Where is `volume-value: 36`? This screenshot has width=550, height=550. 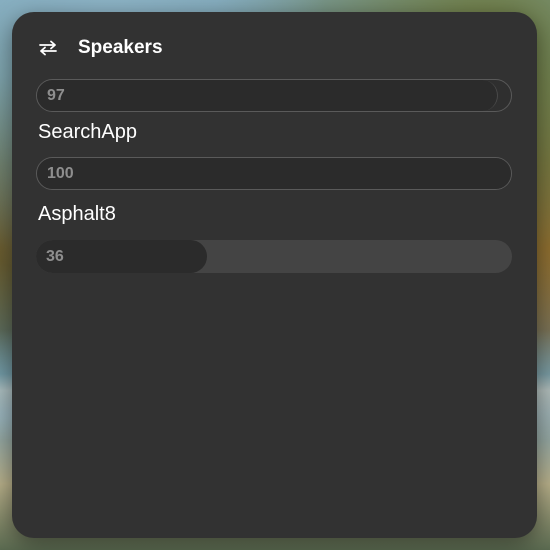
volume-value: 36 is located at coordinates (55, 256).